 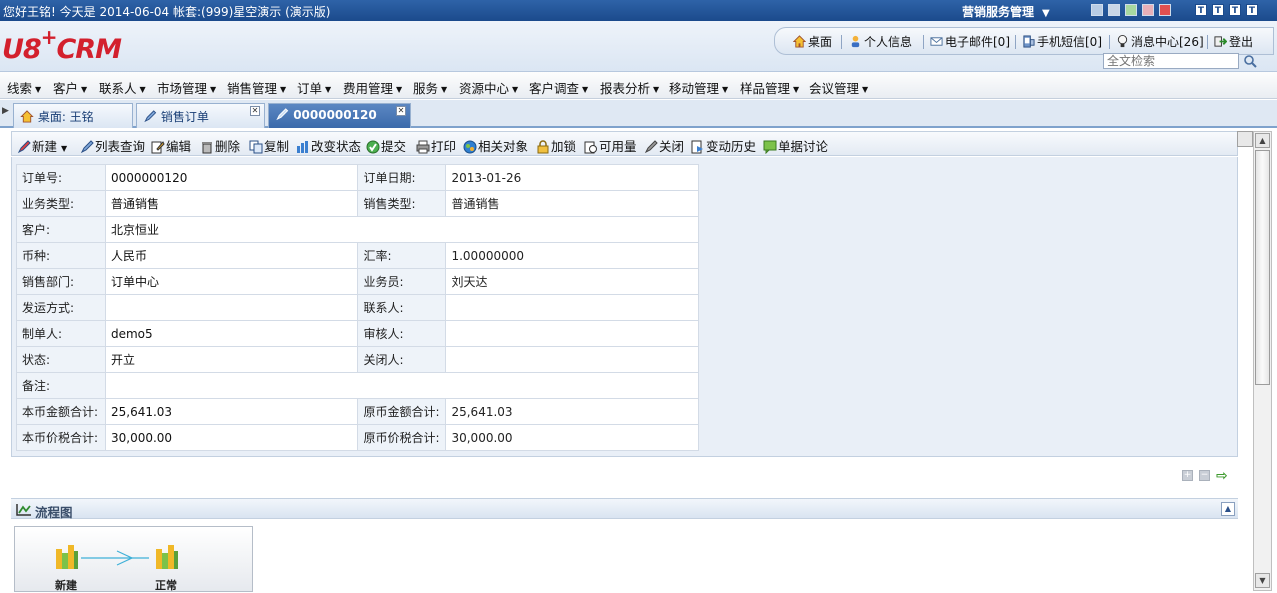 What do you see at coordinates (67, 557) in the screenshot?
I see `flow-node-new-icon` at bounding box center [67, 557].